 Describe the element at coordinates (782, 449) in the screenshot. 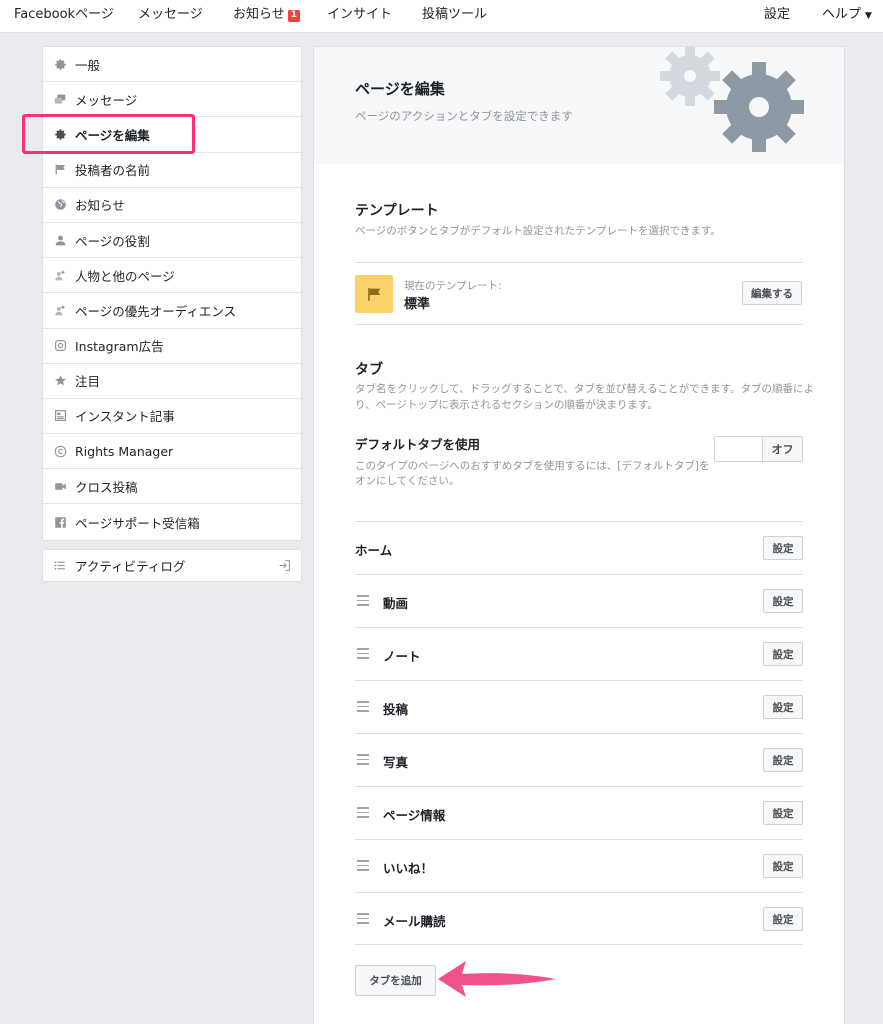

I see `toggle-off-label: オフ` at that location.